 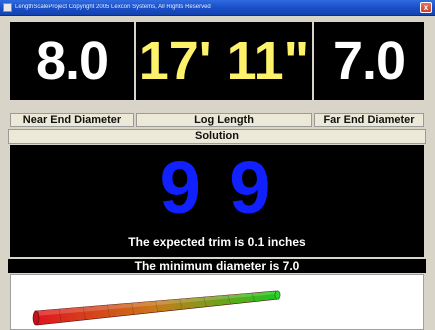 I want to click on log-length-display: 17' 11", so click(x=224, y=61).